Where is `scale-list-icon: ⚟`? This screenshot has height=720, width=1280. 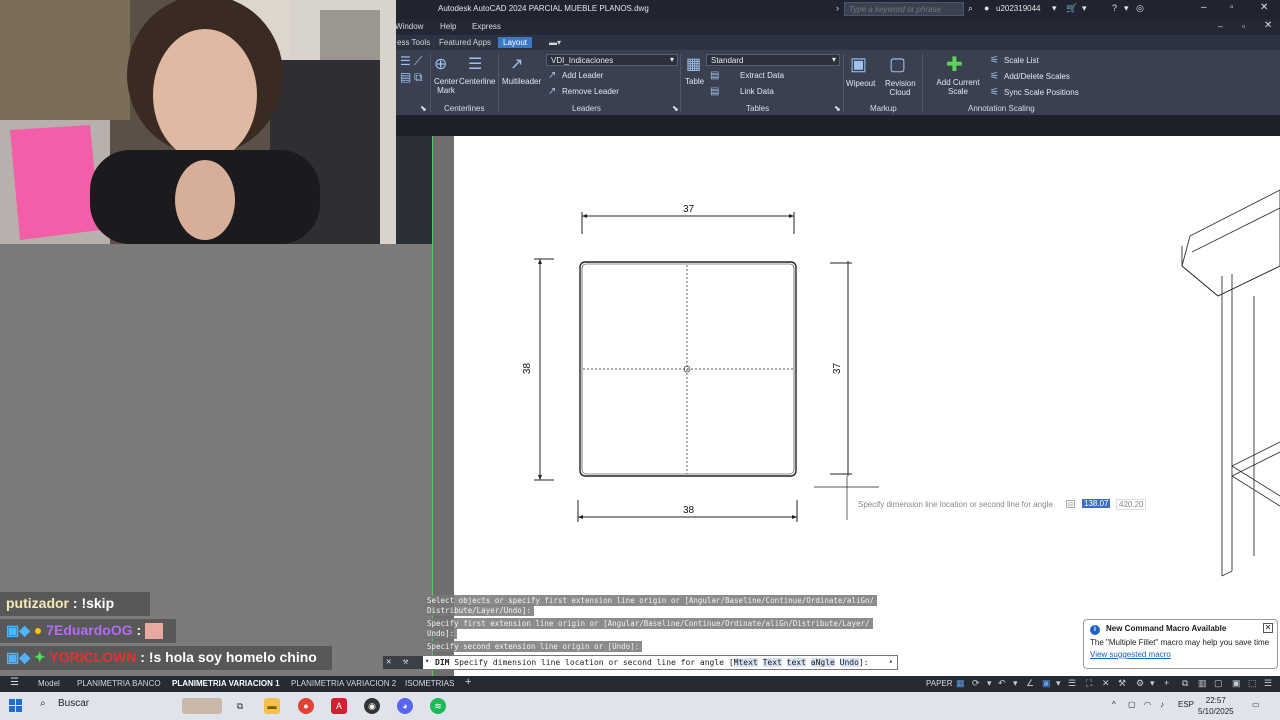 scale-list-icon: ⚟ is located at coordinates (994, 60).